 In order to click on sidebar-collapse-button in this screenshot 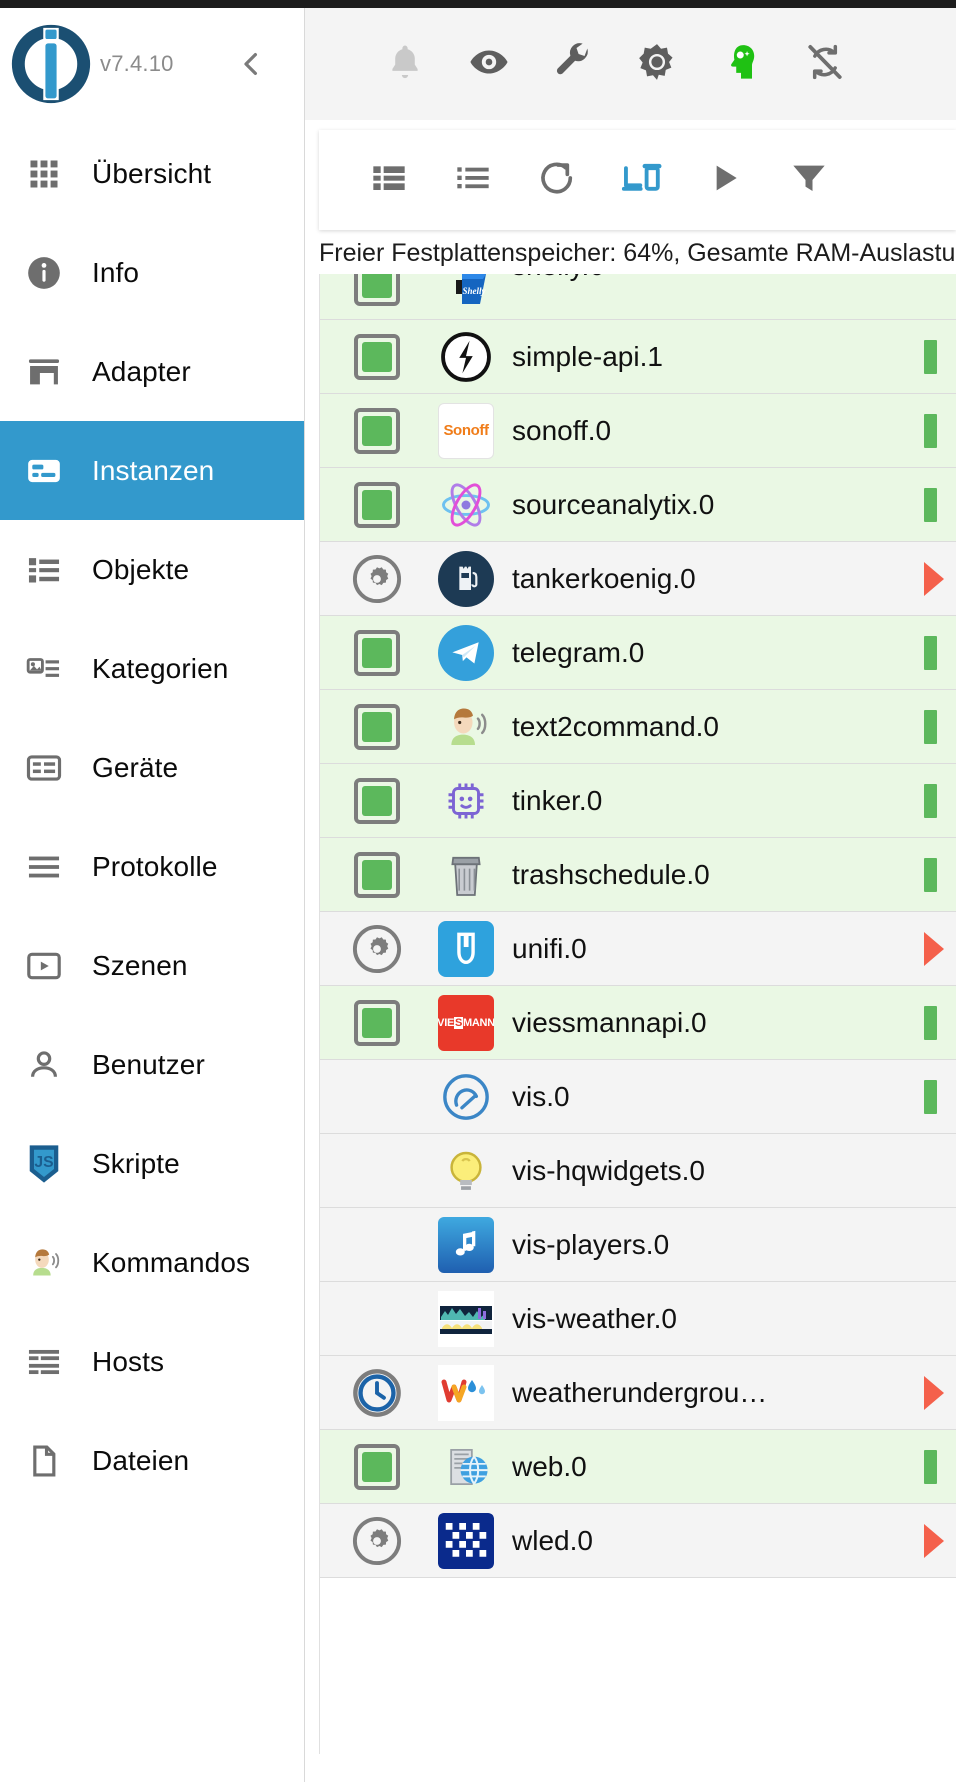, I will do `click(251, 64)`.